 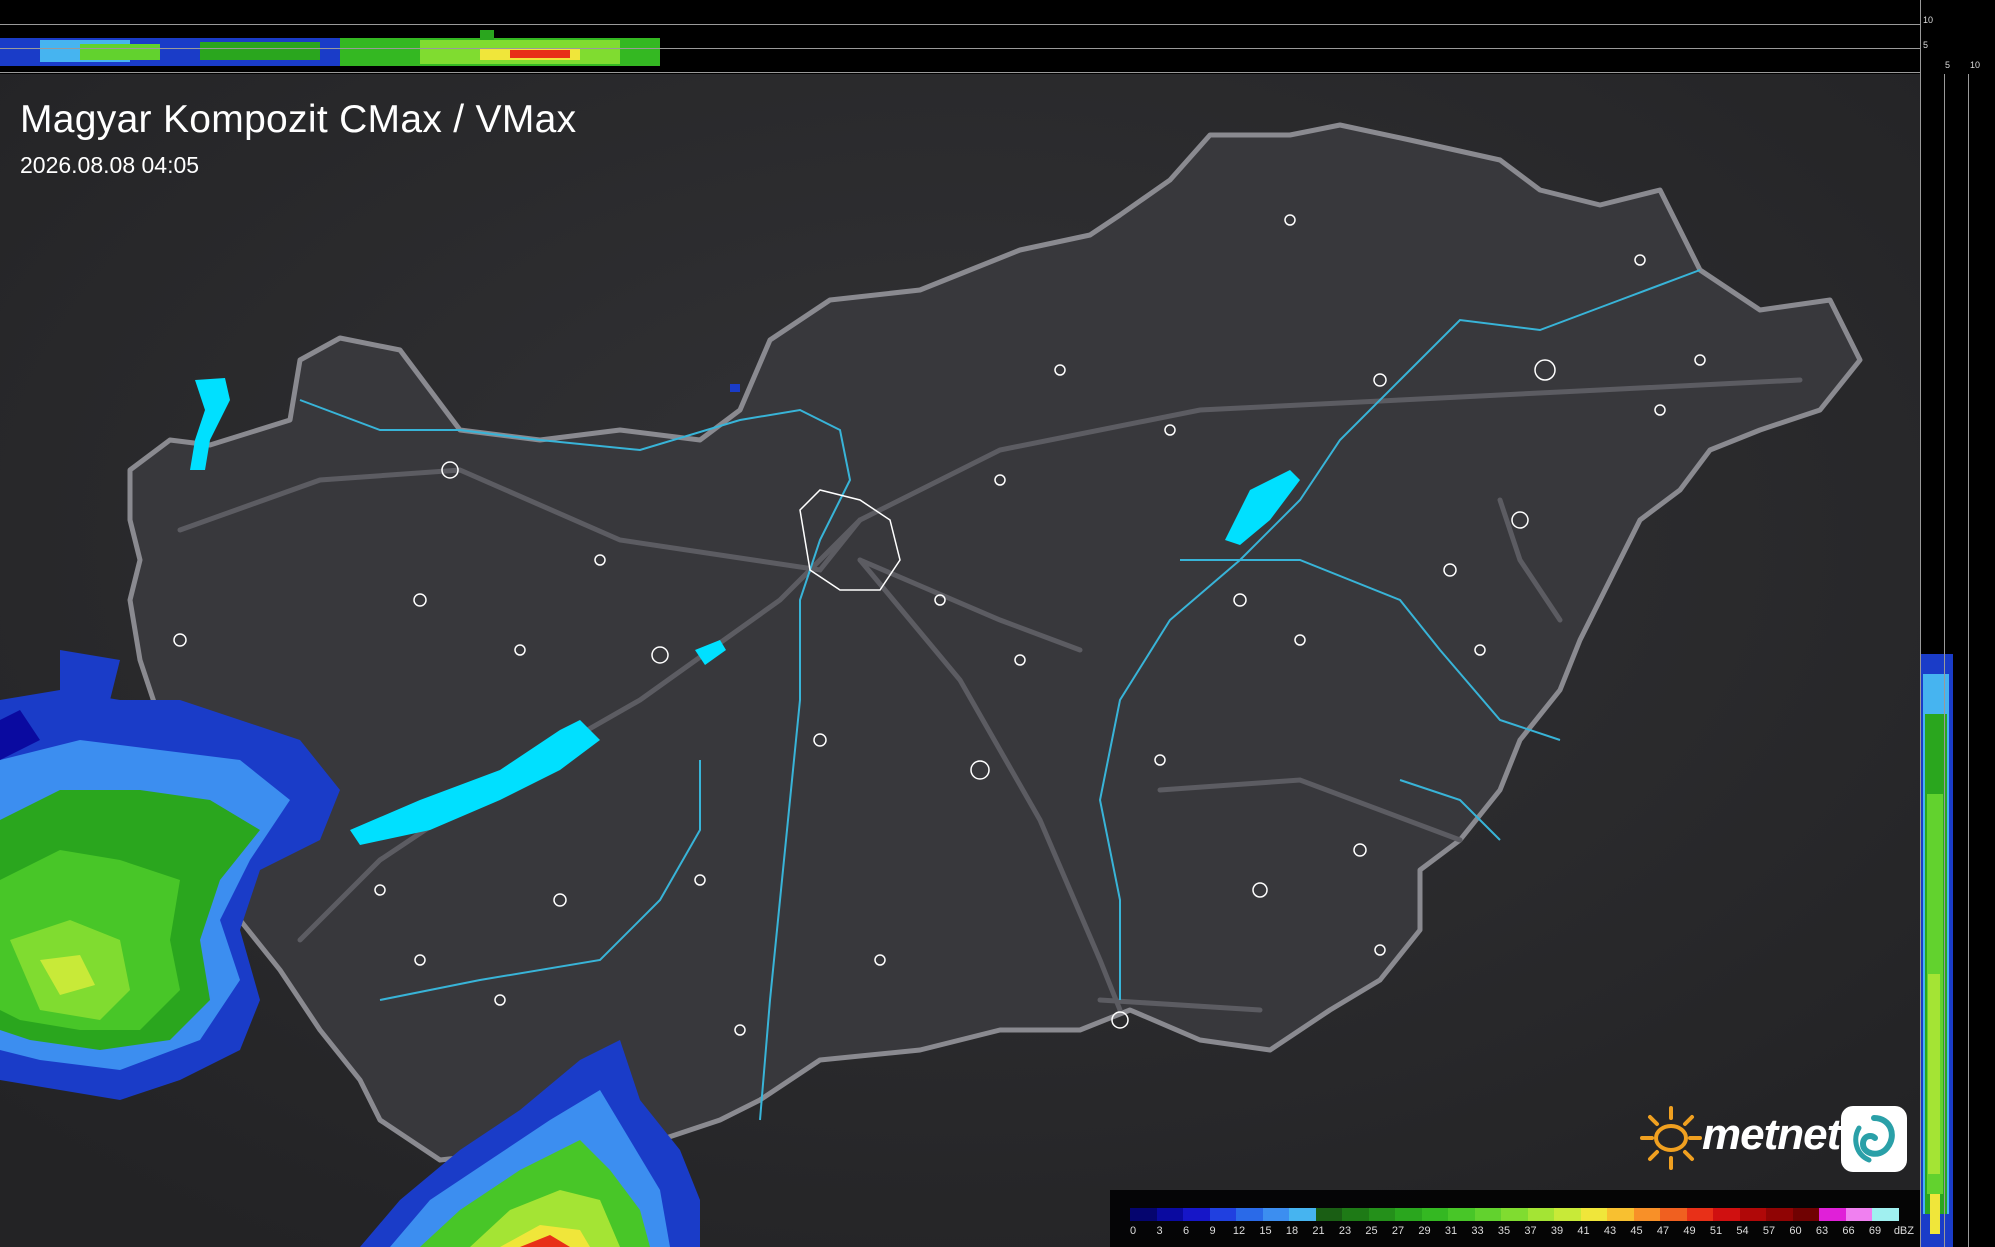 What do you see at coordinates (1530, 1231) in the screenshot?
I see `legend-label: 37` at bounding box center [1530, 1231].